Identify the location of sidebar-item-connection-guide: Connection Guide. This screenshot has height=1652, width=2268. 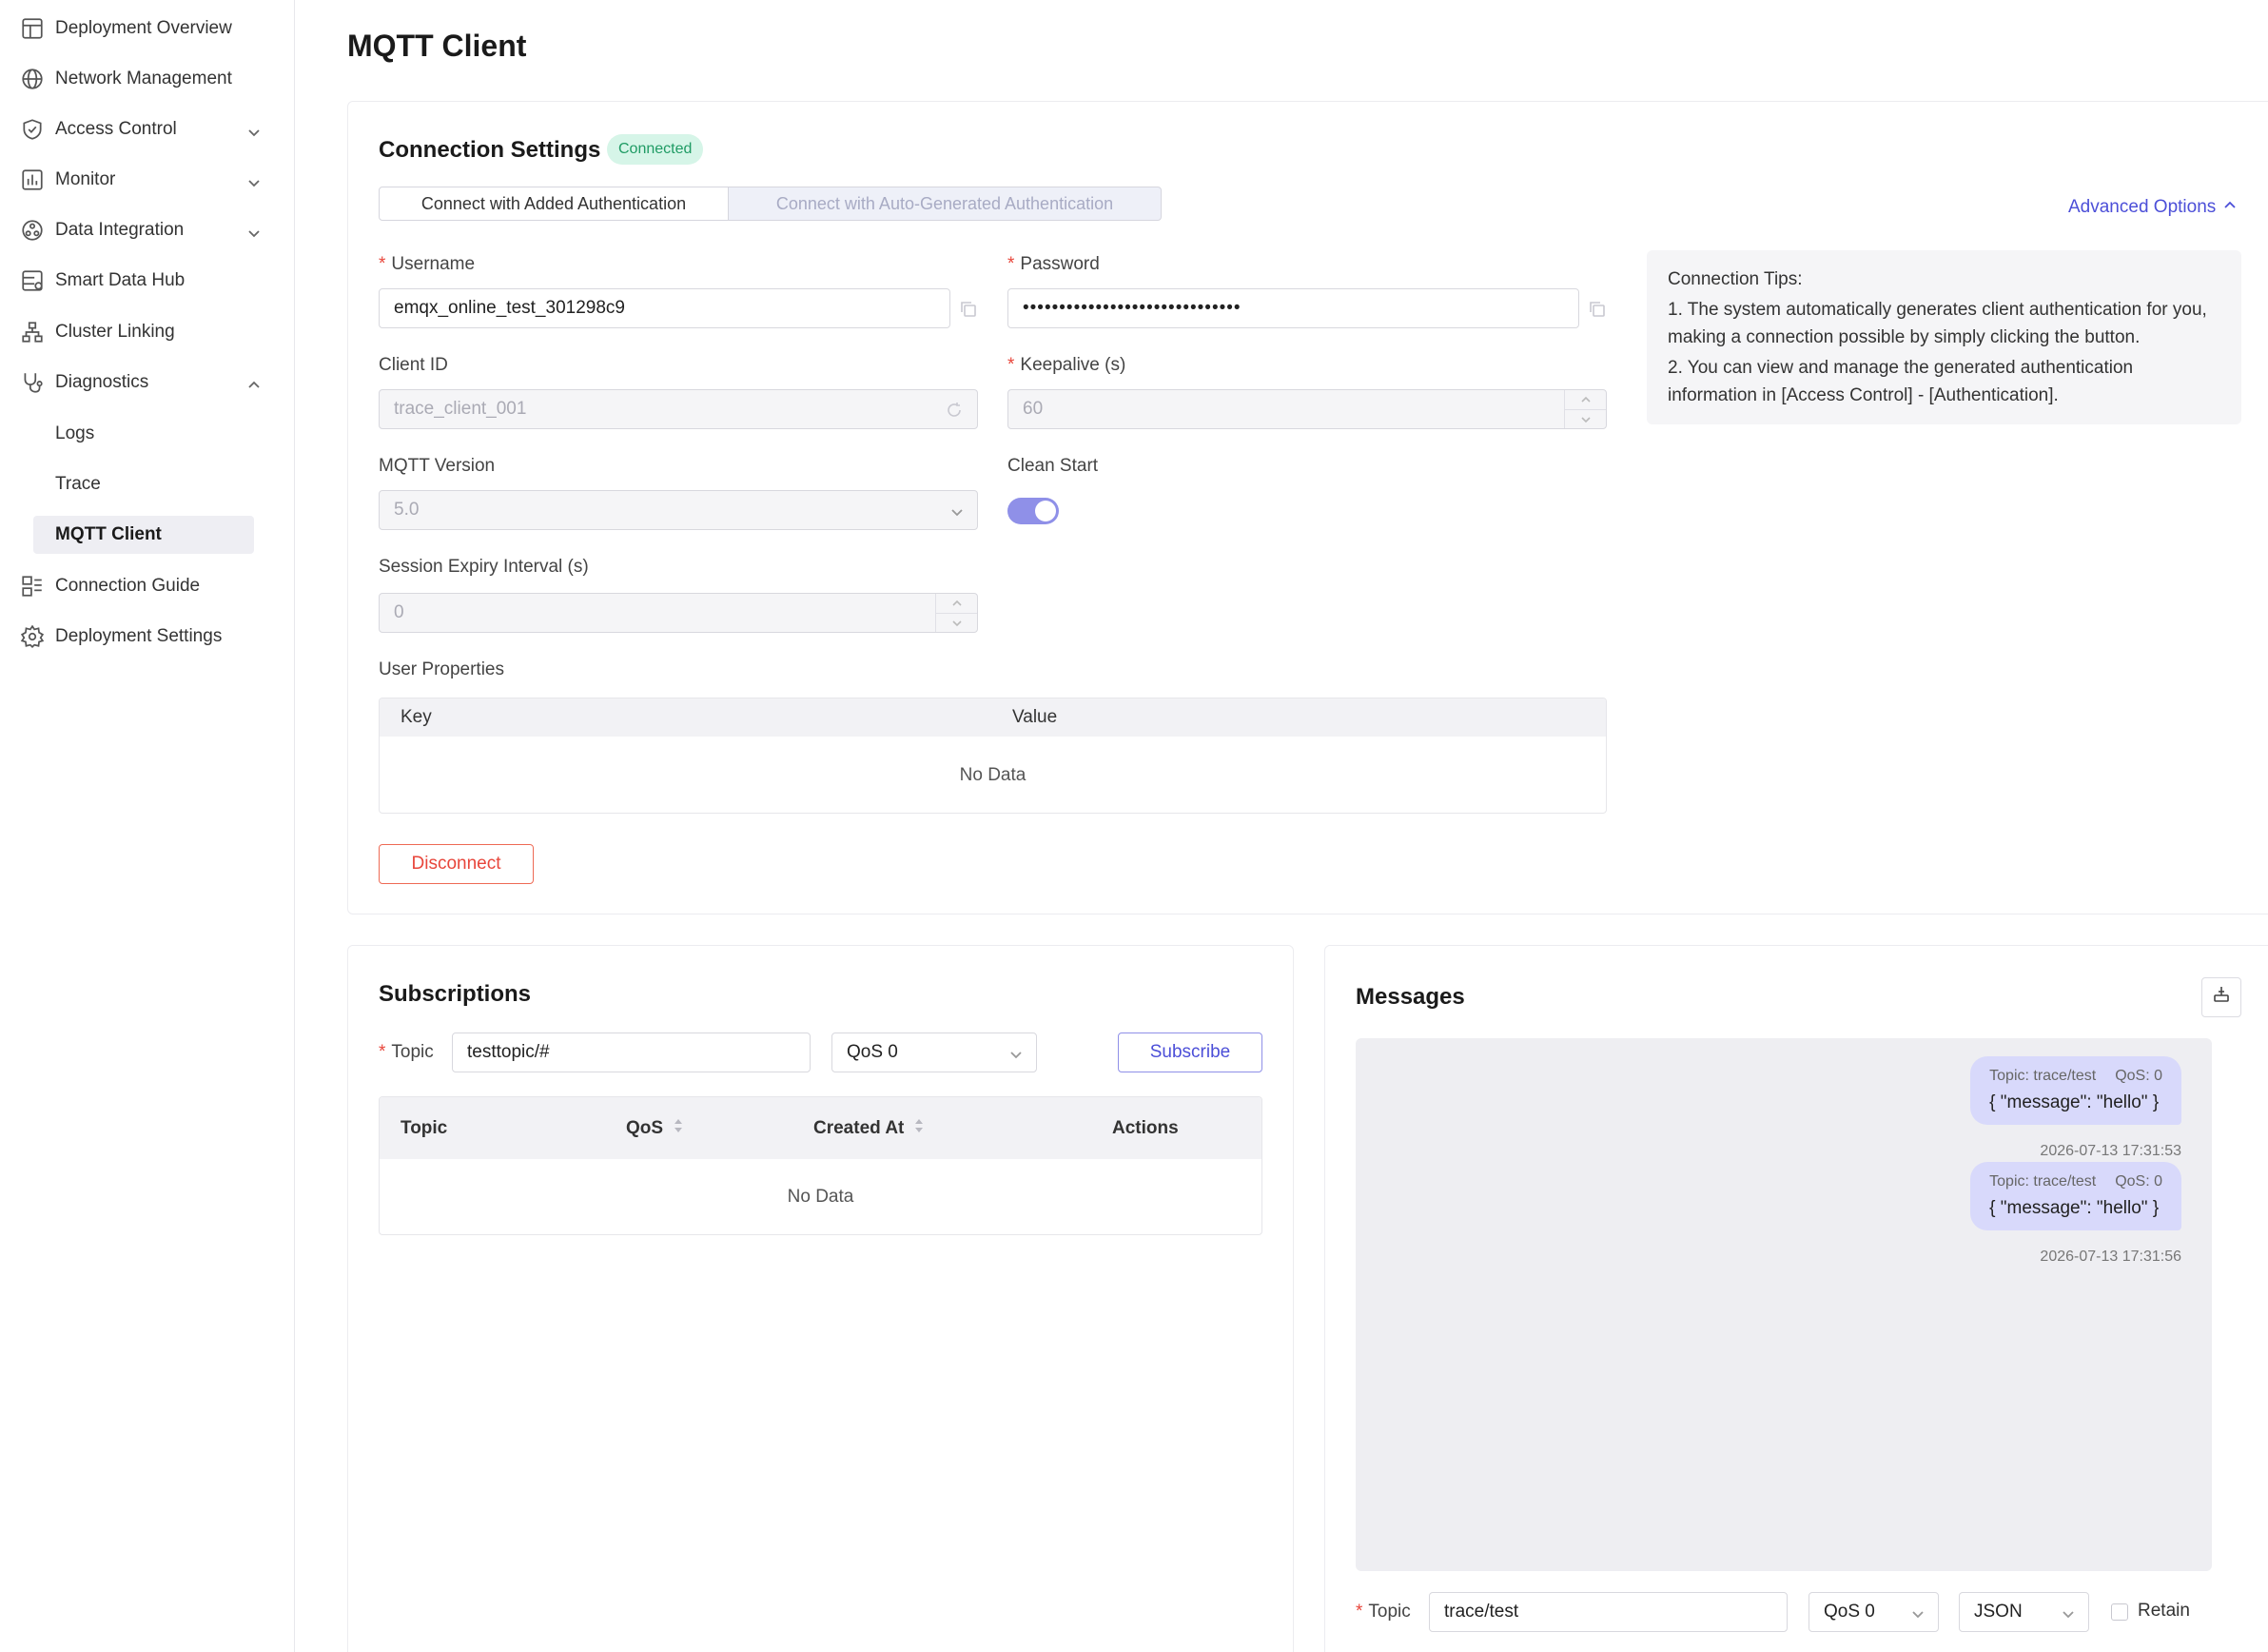
(138, 586).